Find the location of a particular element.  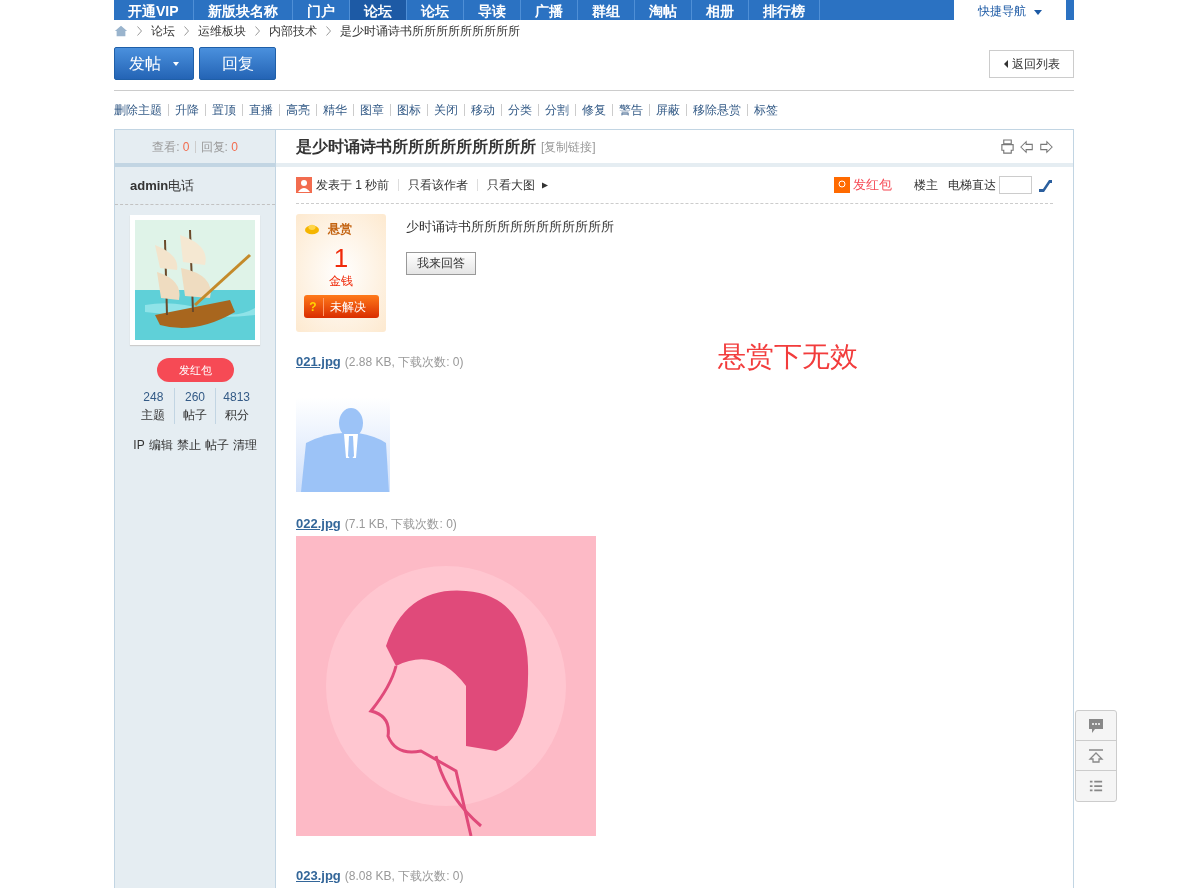

attachment-link: 023.jpg is located at coordinates (318, 876).